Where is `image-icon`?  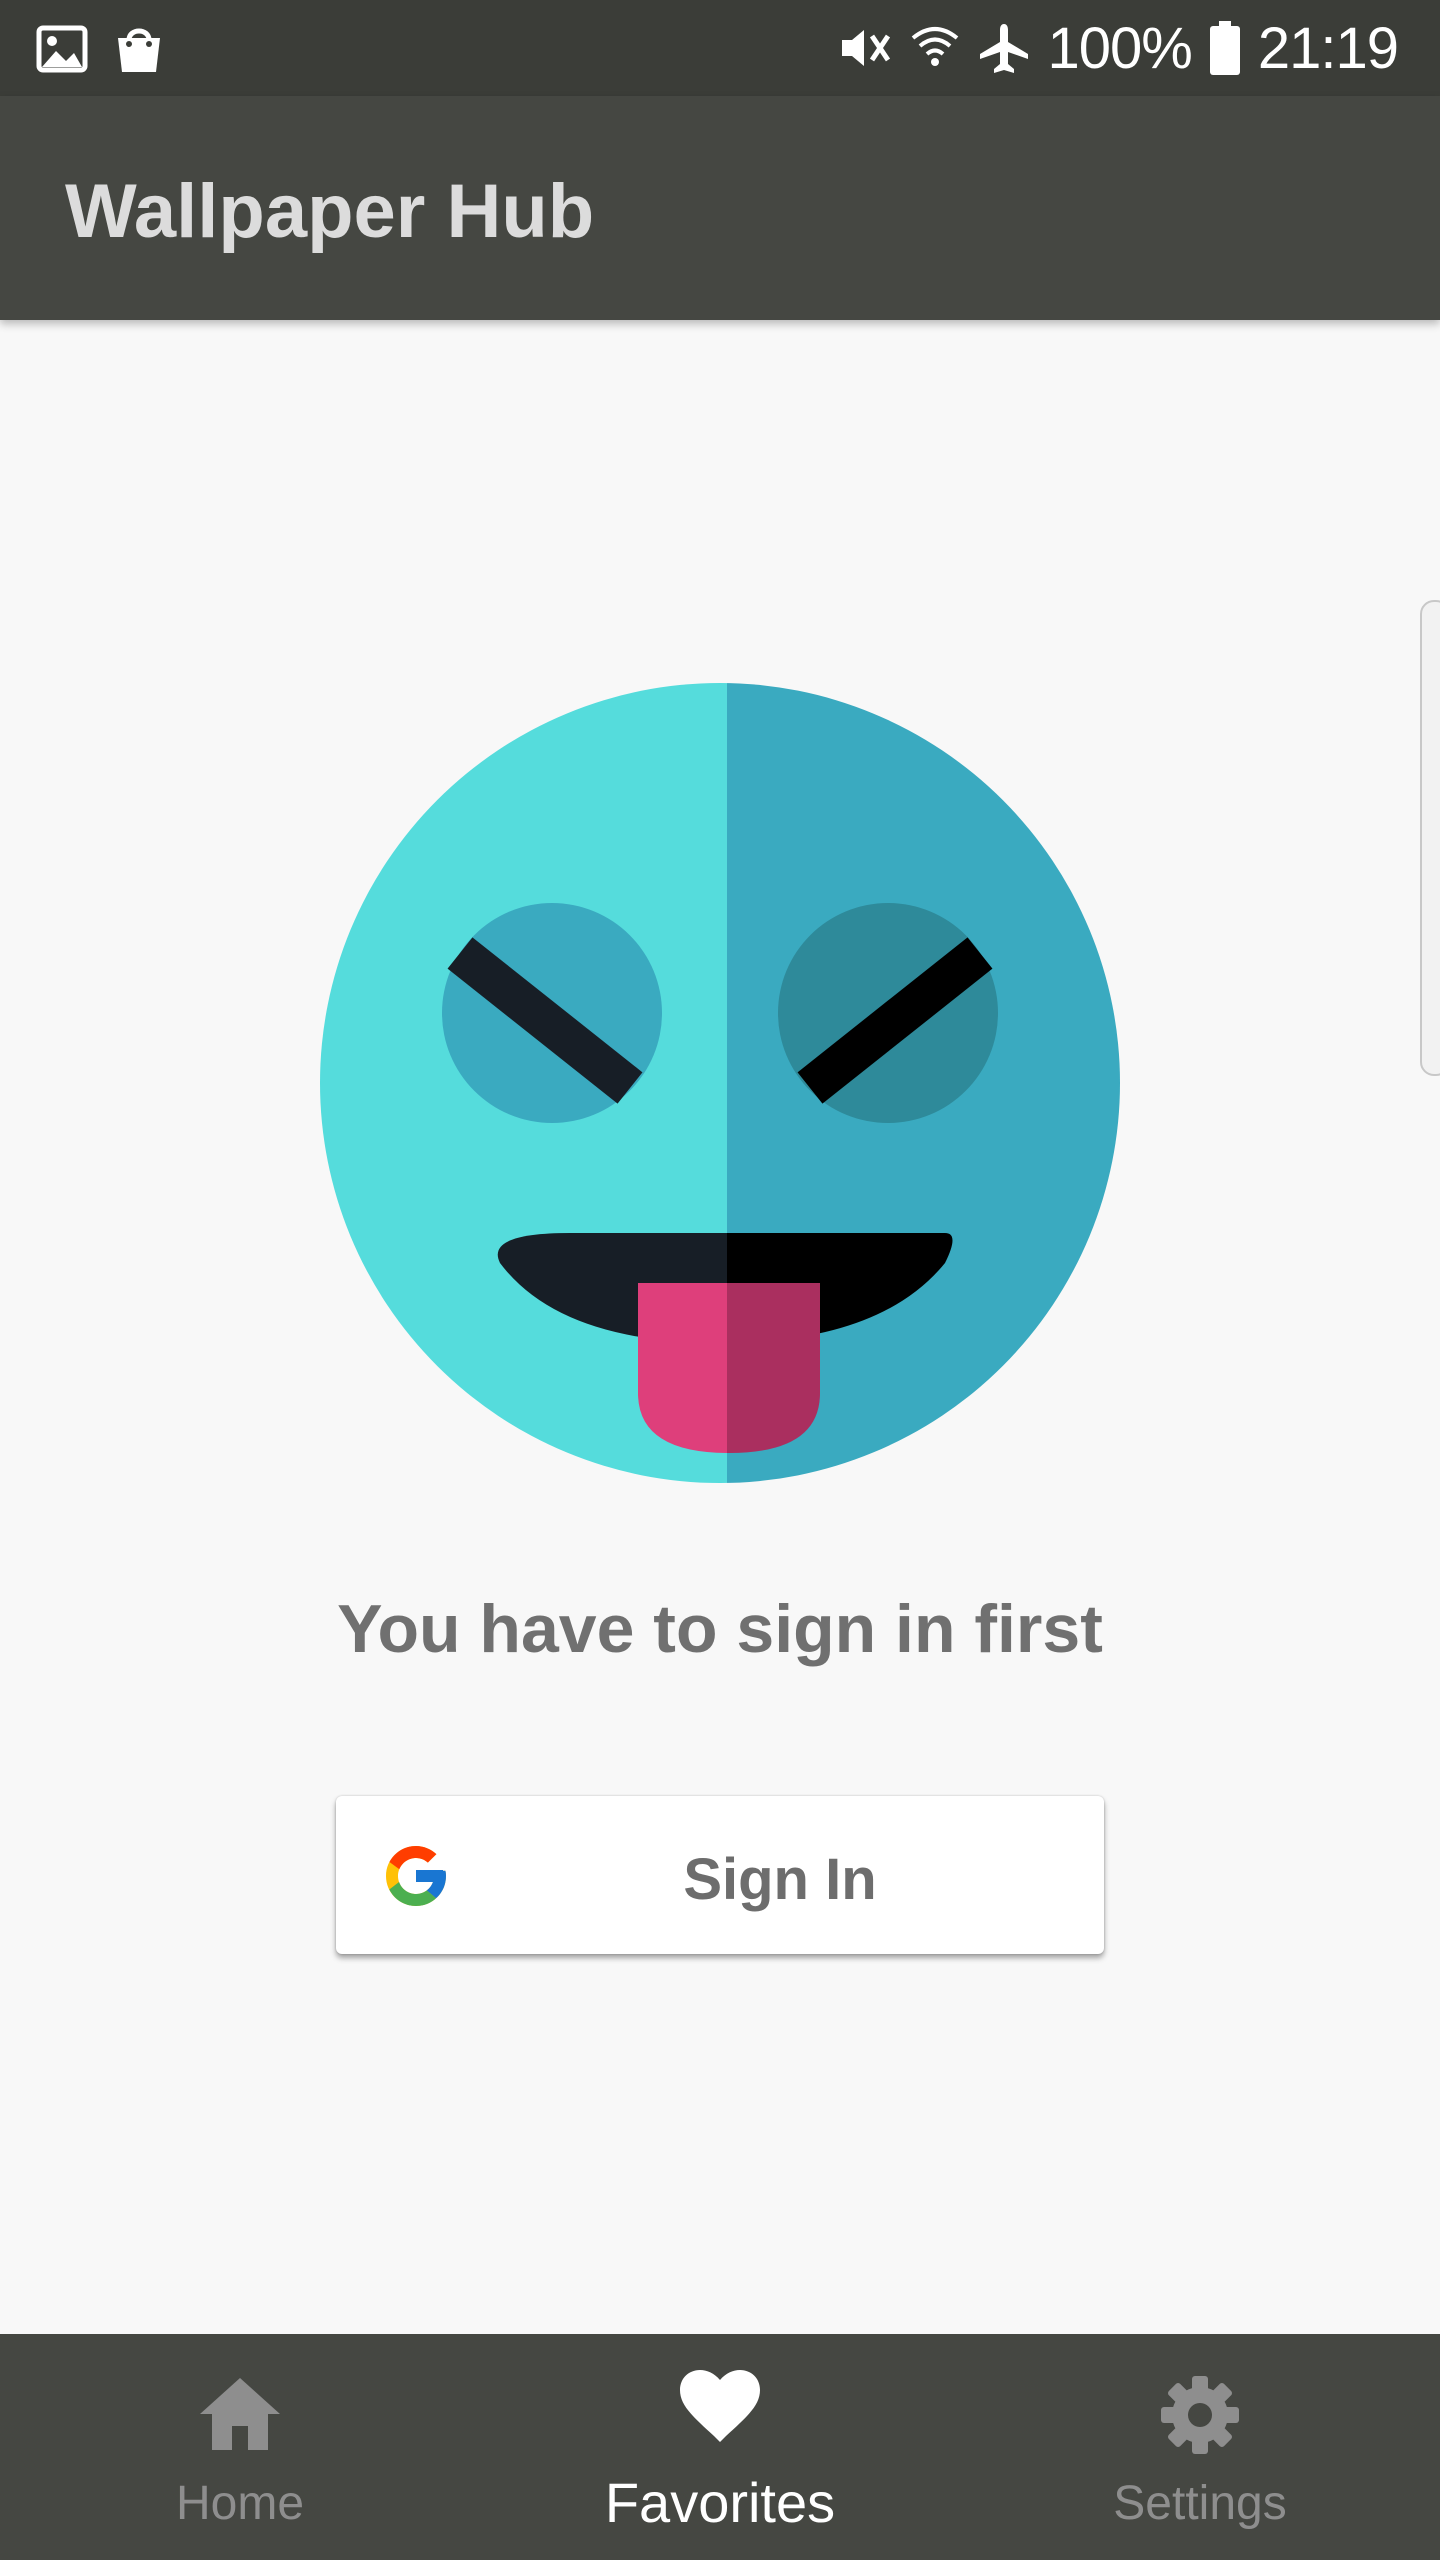
image-icon is located at coordinates (62, 49).